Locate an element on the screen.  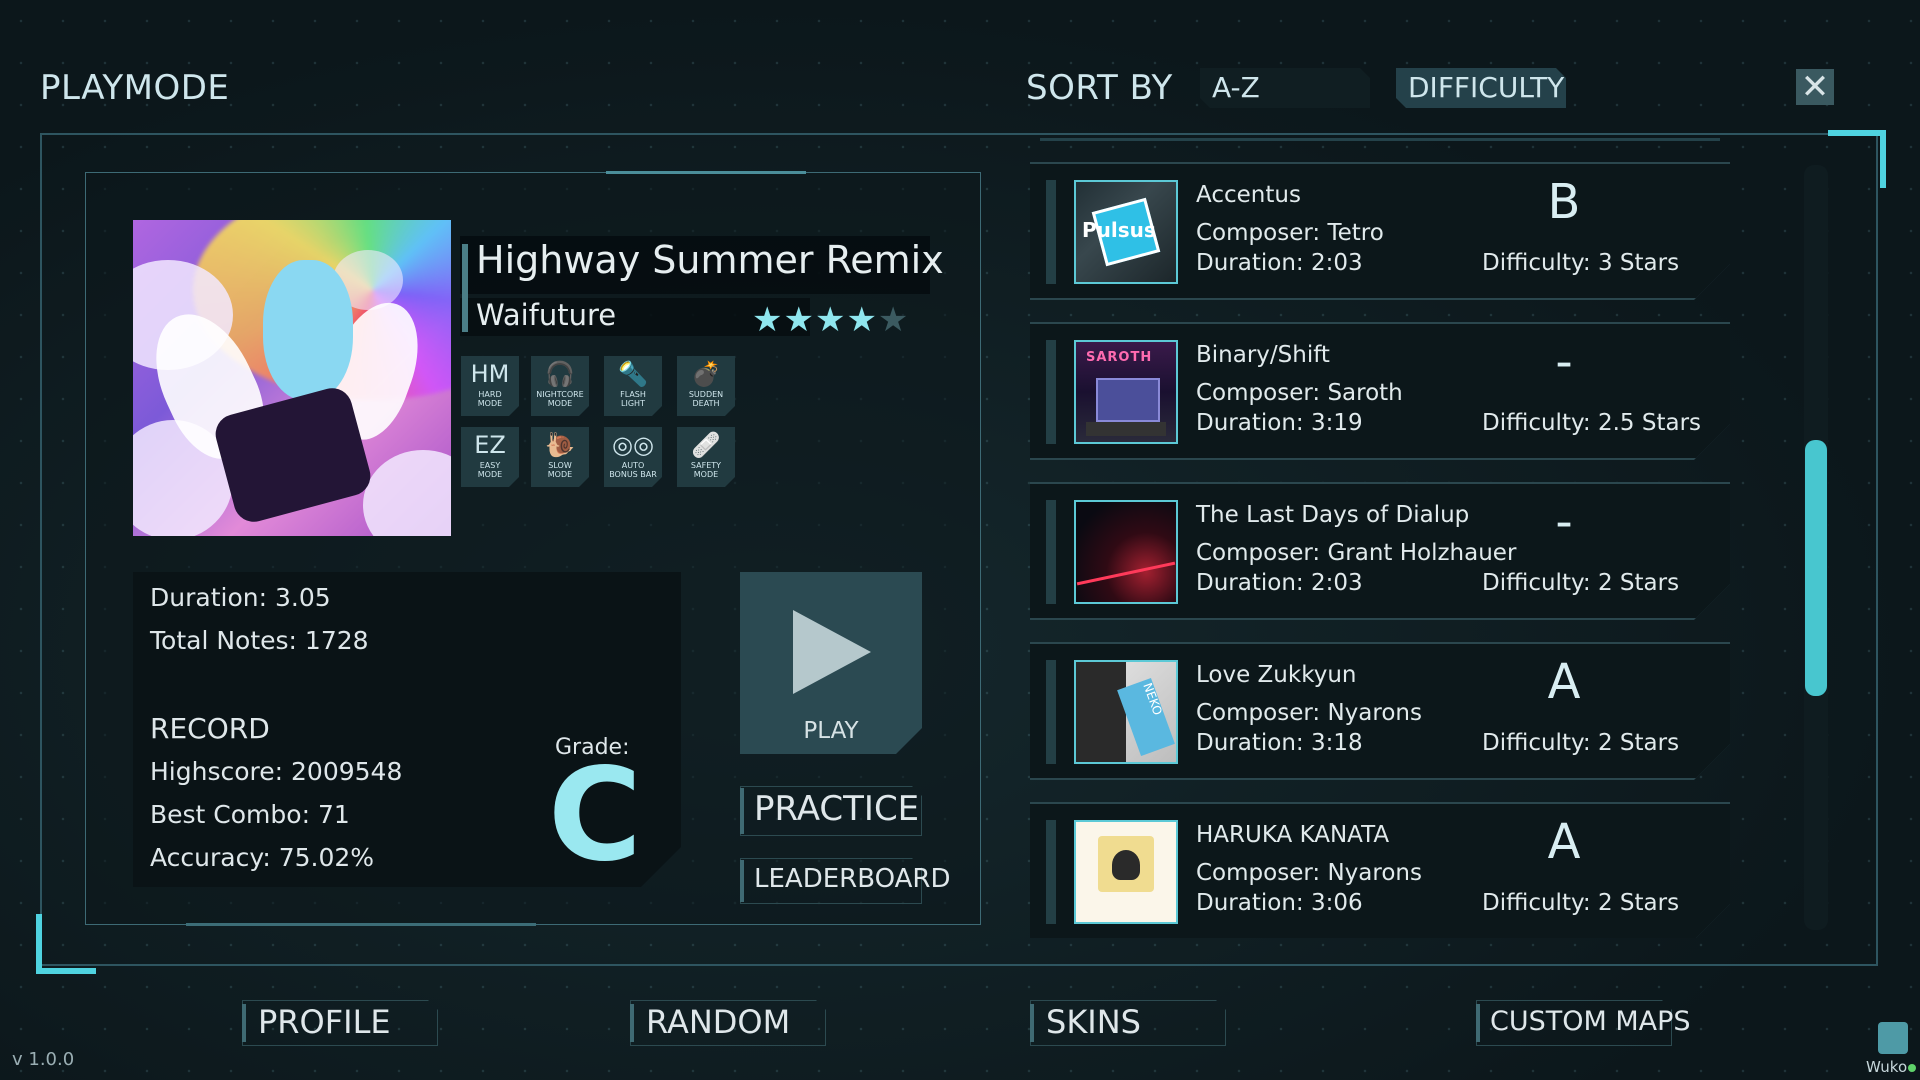
record-heading: RECORD is located at coordinates (210, 728).